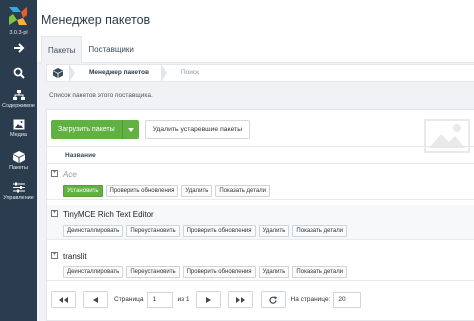 The image size is (474, 321). I want to click on sidebar-item-label: Пакеты, so click(18, 168).